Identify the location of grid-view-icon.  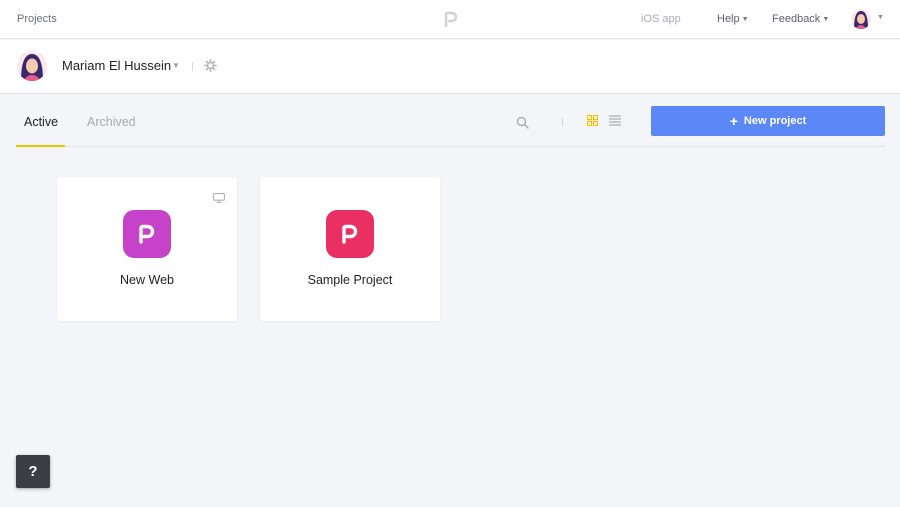
(592, 120).